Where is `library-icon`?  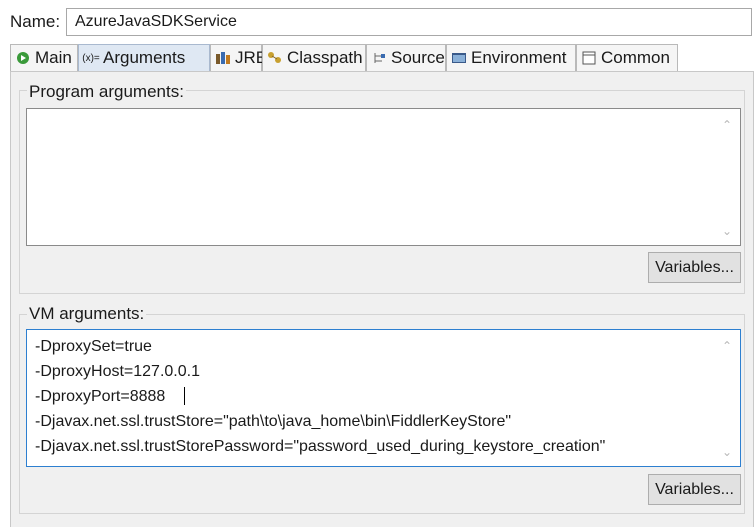
library-icon is located at coordinates (223, 58).